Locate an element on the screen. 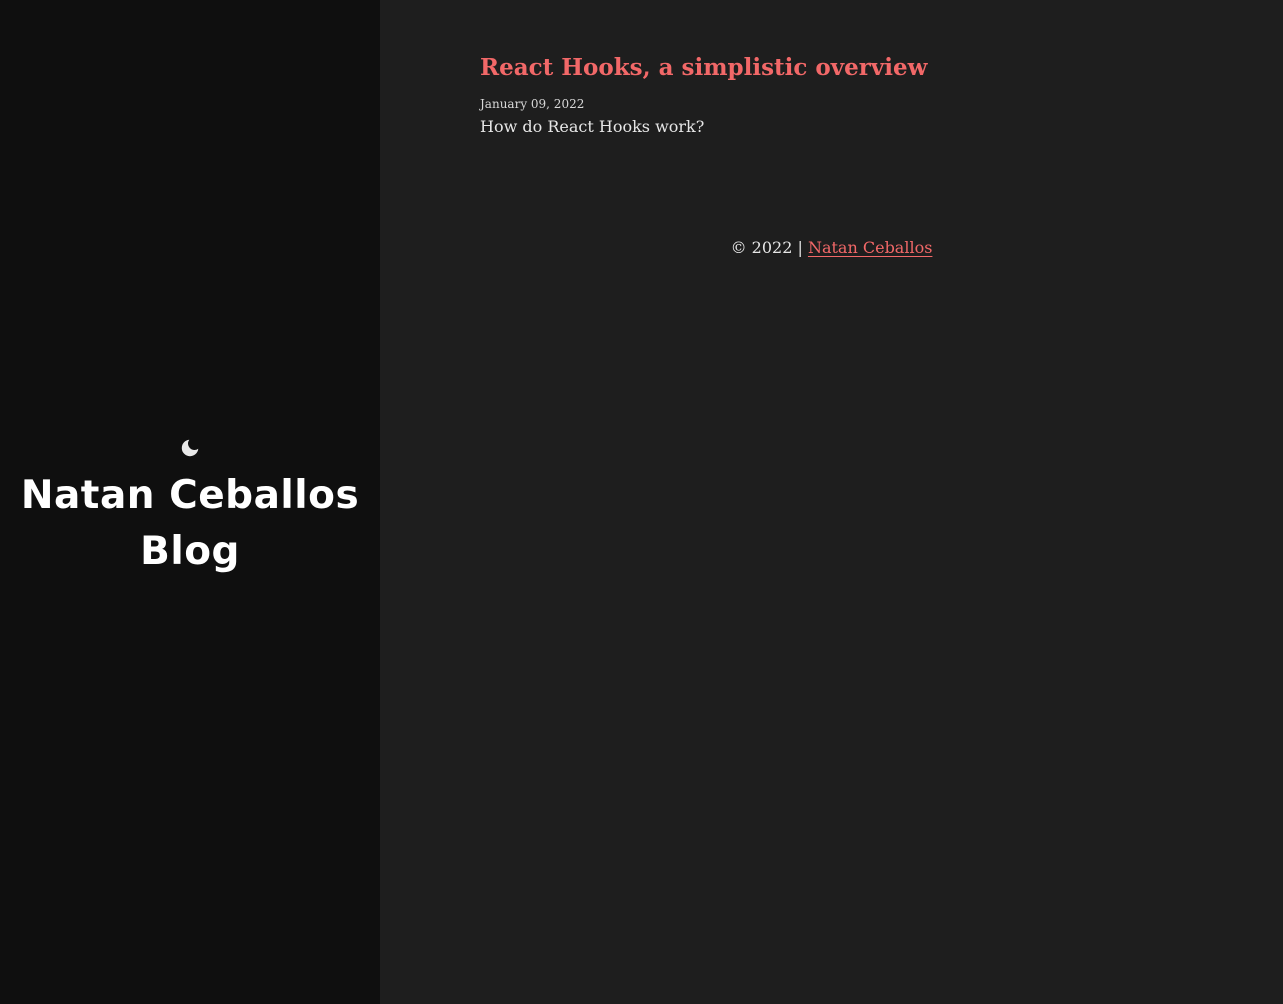 This screenshot has height=1004, width=1283. site-title: Natan Ceballos Blog is located at coordinates (190, 524).